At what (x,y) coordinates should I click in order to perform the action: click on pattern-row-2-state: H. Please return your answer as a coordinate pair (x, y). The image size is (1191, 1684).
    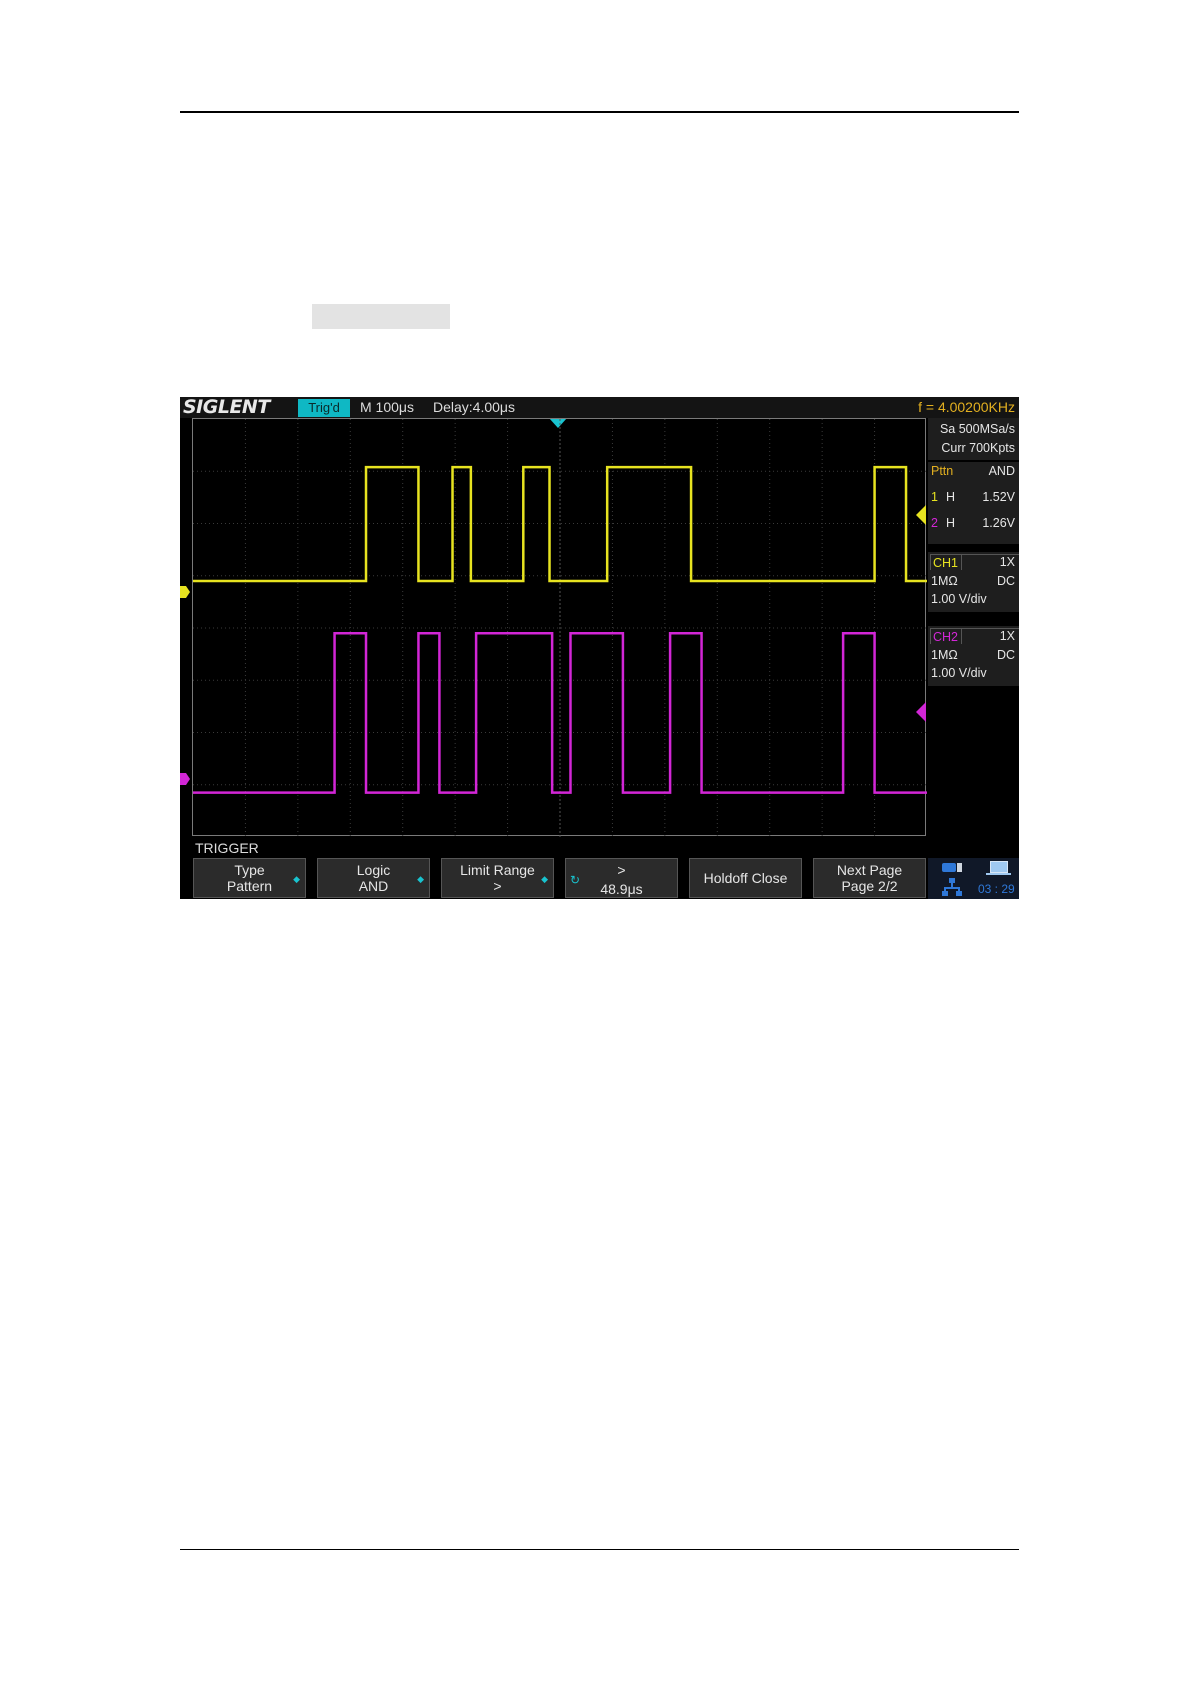
    Looking at the image, I should click on (951, 523).